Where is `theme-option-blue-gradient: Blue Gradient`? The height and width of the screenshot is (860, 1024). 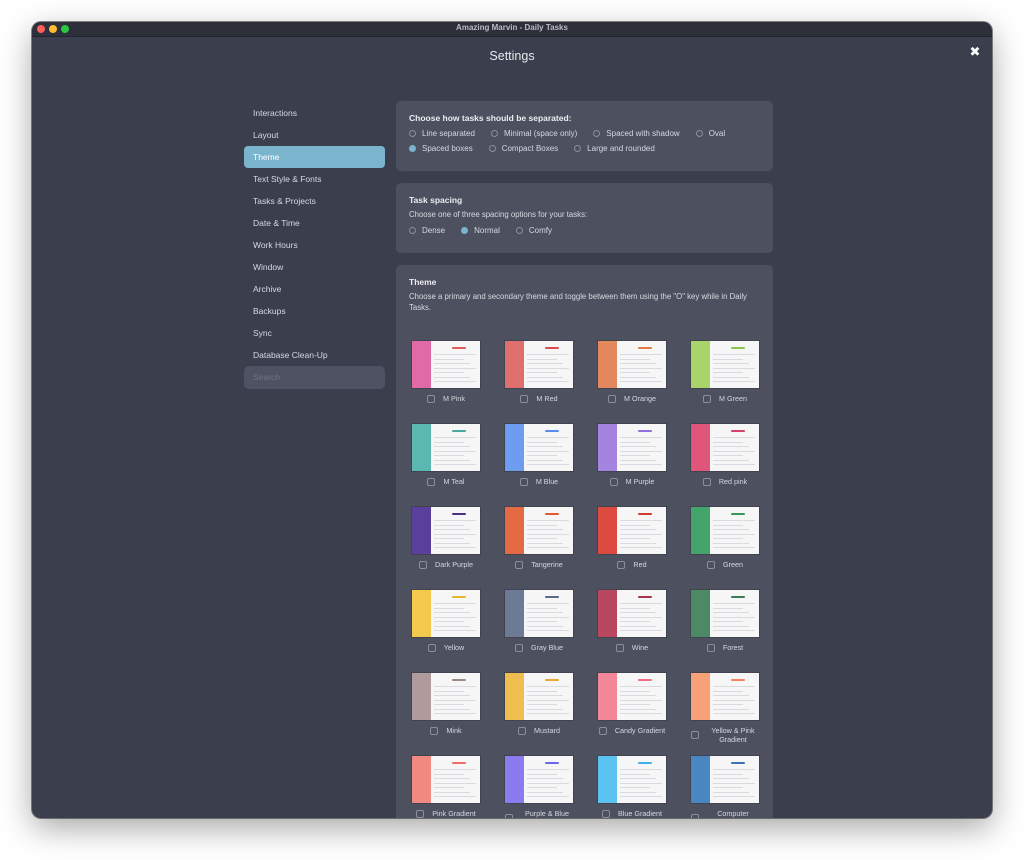 theme-option-blue-gradient: Blue Gradient is located at coordinates (632, 787).